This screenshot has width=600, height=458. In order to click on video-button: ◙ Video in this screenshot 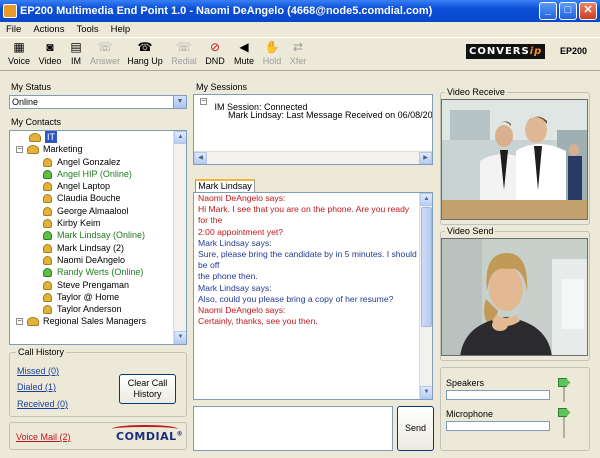, I will do `click(50, 53)`.